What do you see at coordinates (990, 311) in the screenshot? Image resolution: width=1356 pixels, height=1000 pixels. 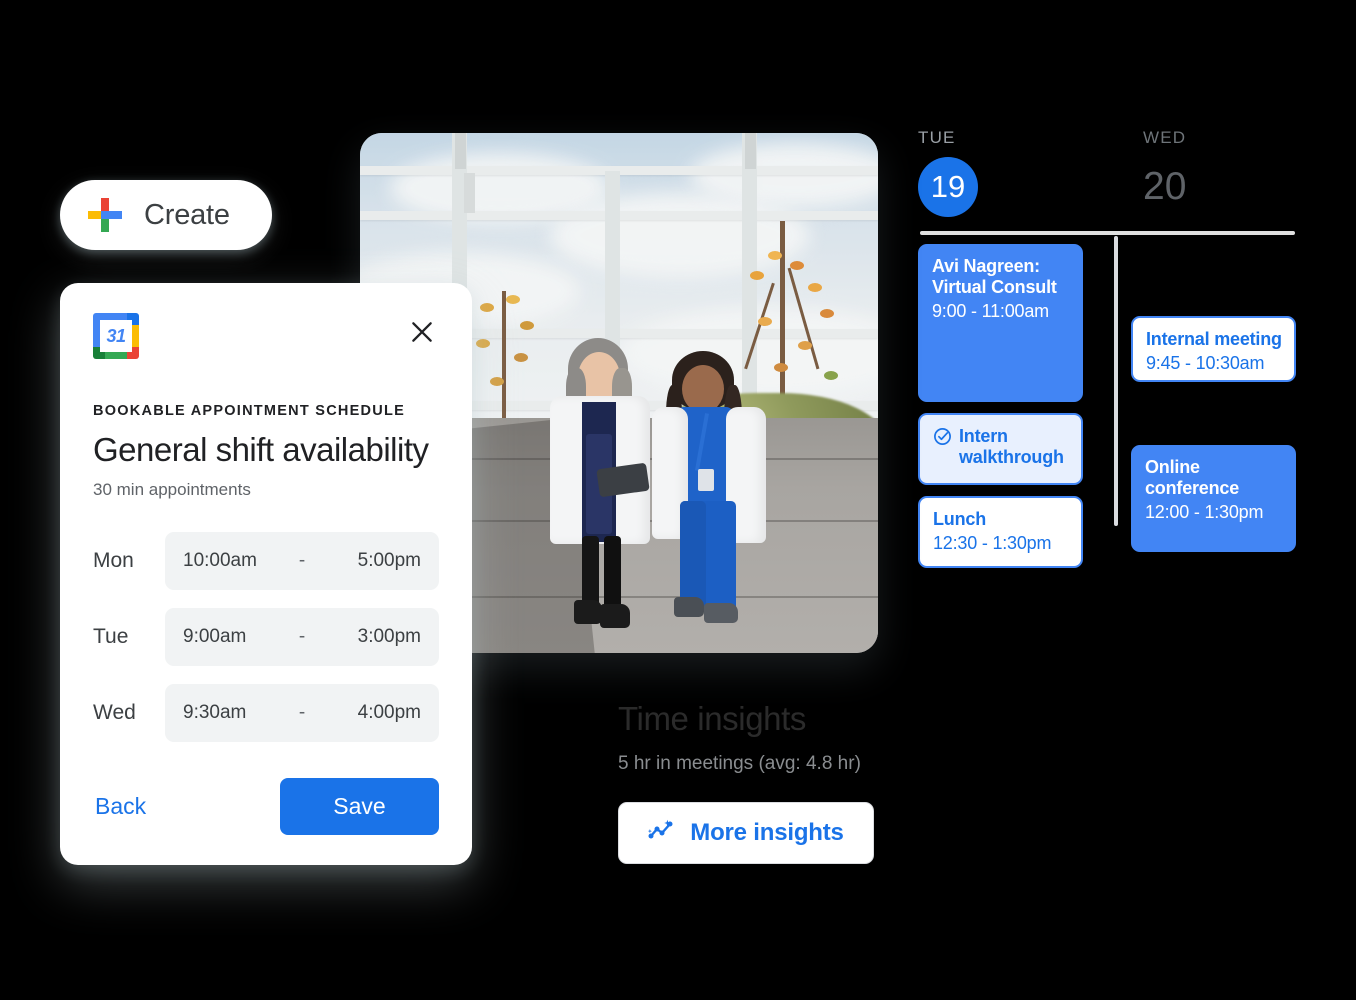 I see `event-time: 9:00 - 11:00am` at bounding box center [990, 311].